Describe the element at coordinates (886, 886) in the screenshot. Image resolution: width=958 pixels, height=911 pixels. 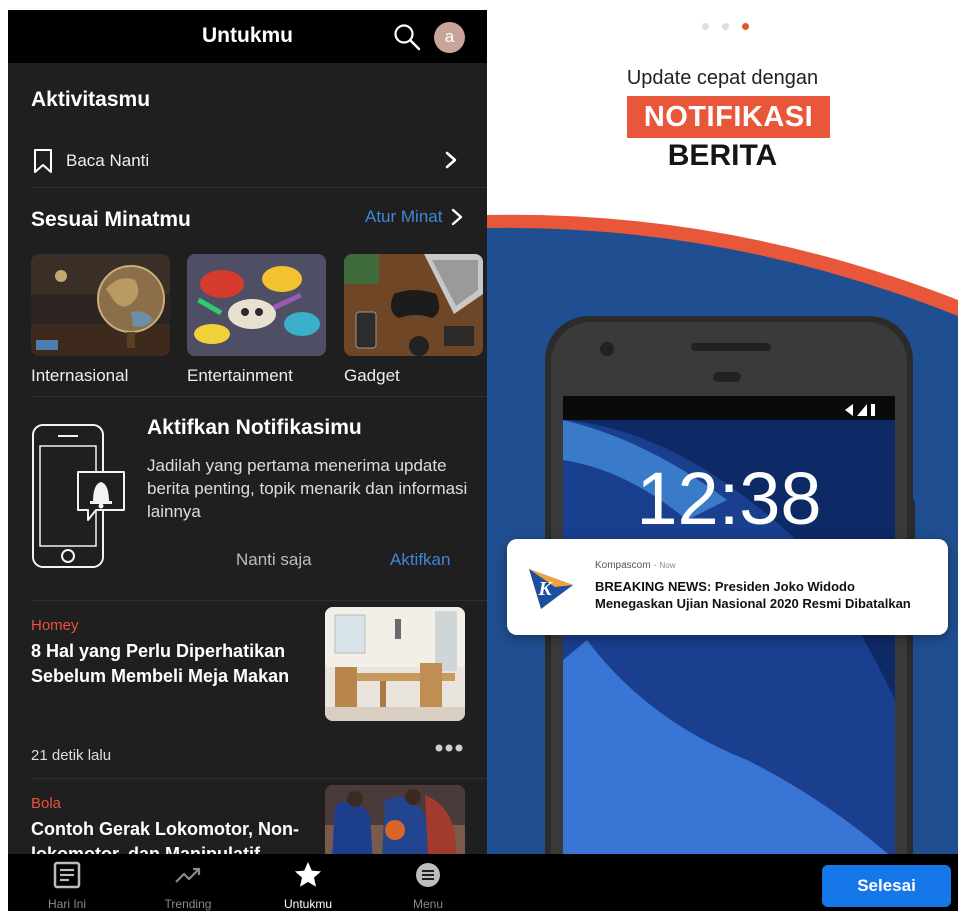
I see `done-button: Selesai` at that location.